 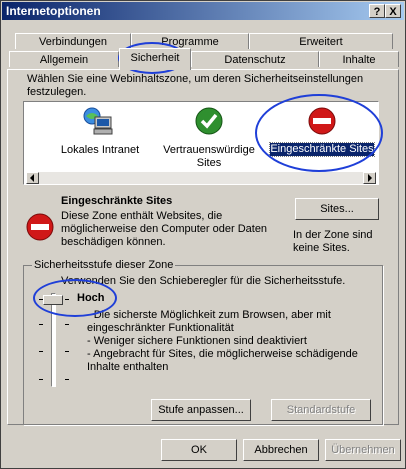 I want to click on security-slider, so click(x=55, y=339).